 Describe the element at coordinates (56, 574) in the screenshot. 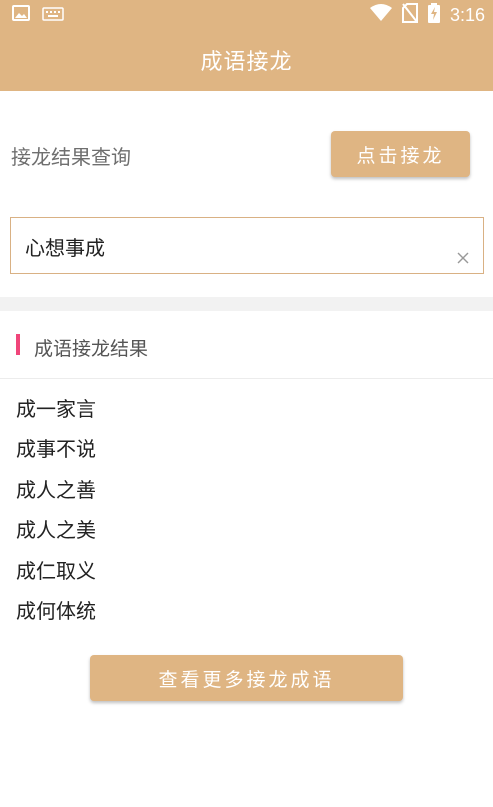

I see `result-item: 成仁取义` at that location.